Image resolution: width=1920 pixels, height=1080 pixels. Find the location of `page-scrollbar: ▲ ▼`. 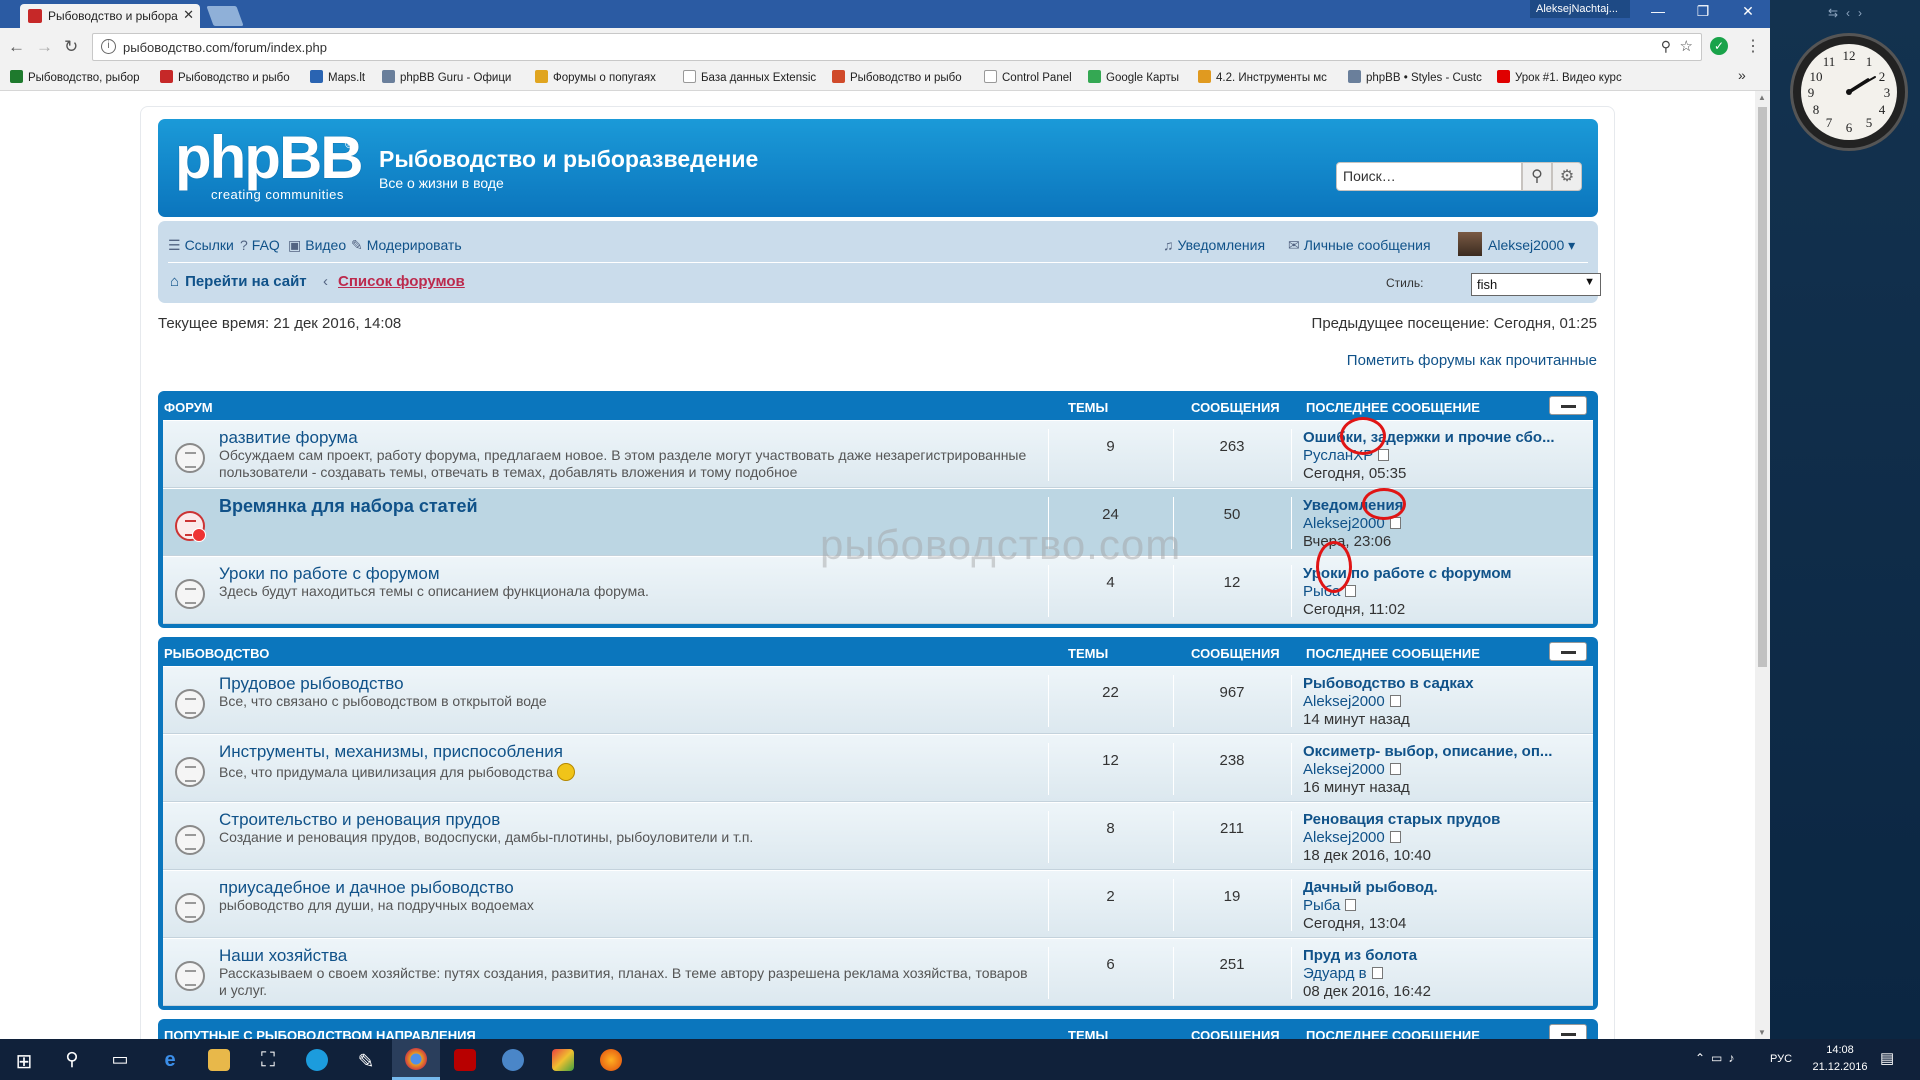

page-scrollbar: ▲ ▼ is located at coordinates (1762, 565).